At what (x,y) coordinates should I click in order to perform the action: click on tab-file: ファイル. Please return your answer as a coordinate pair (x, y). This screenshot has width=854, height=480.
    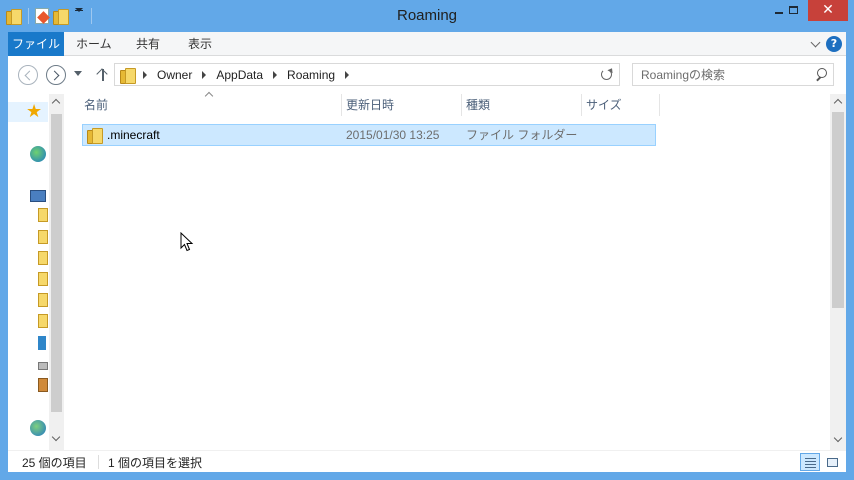
    Looking at the image, I should click on (36, 44).